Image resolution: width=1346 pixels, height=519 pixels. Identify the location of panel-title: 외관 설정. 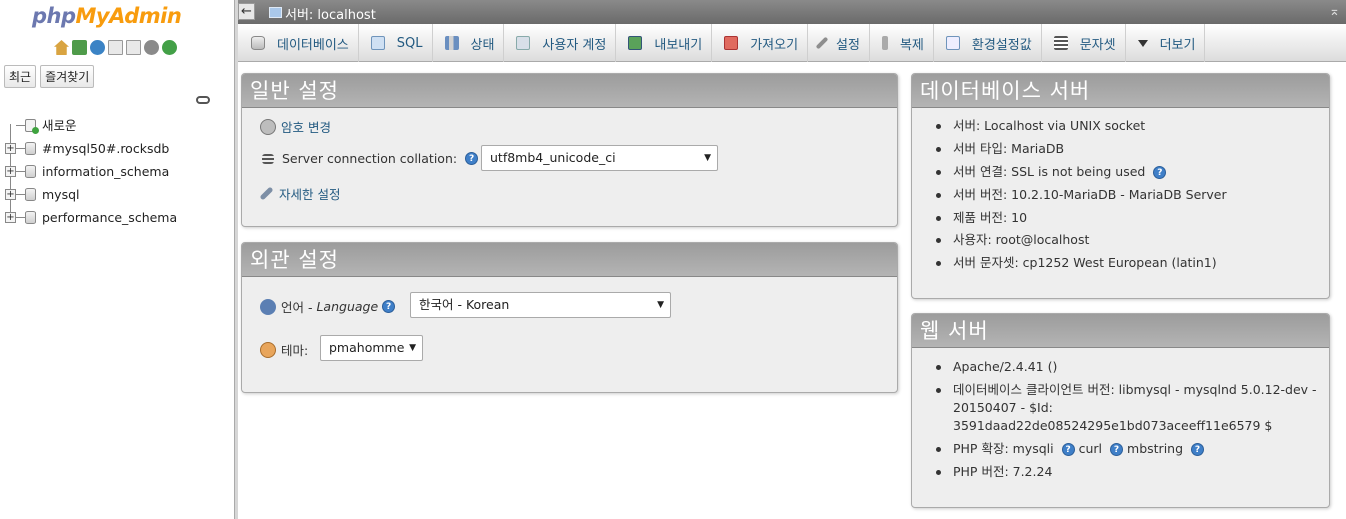
(569, 260).